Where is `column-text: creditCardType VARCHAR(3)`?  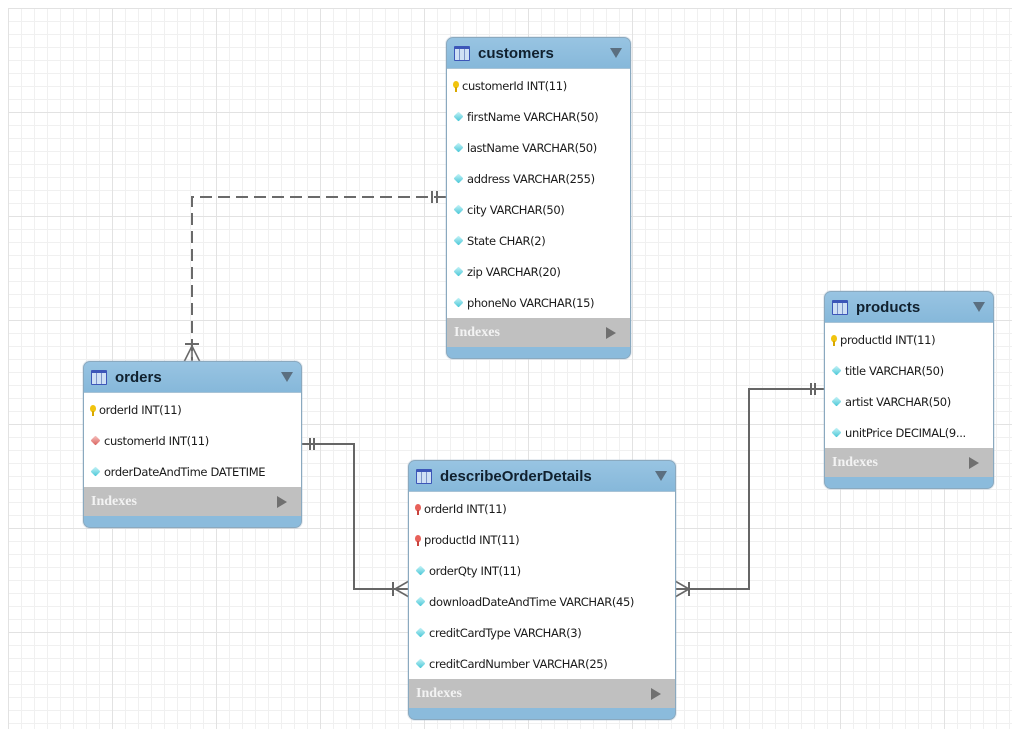 column-text: creditCardType VARCHAR(3) is located at coordinates (505, 632).